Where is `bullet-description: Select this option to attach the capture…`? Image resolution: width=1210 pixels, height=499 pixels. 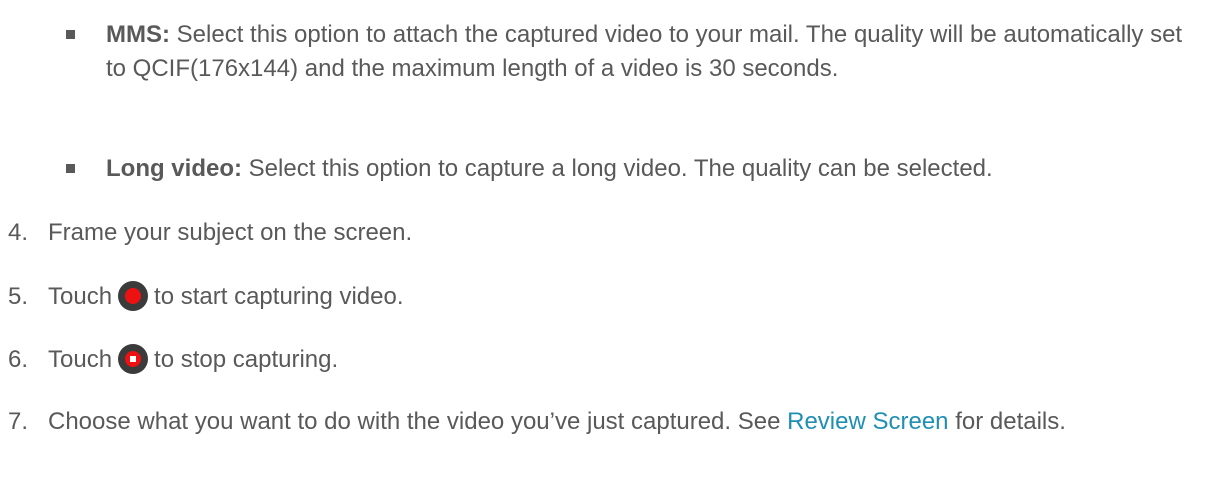 bullet-description: Select this option to attach the capture… is located at coordinates (644, 51).